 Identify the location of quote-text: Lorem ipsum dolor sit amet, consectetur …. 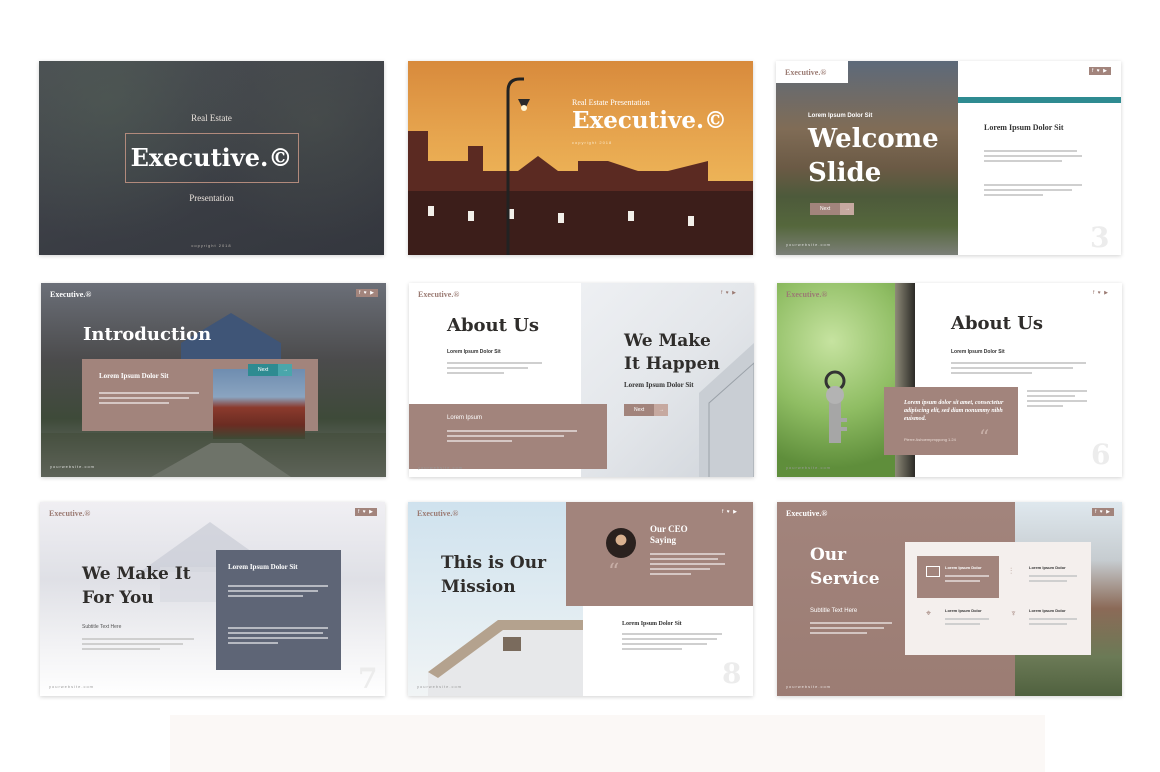
(954, 411).